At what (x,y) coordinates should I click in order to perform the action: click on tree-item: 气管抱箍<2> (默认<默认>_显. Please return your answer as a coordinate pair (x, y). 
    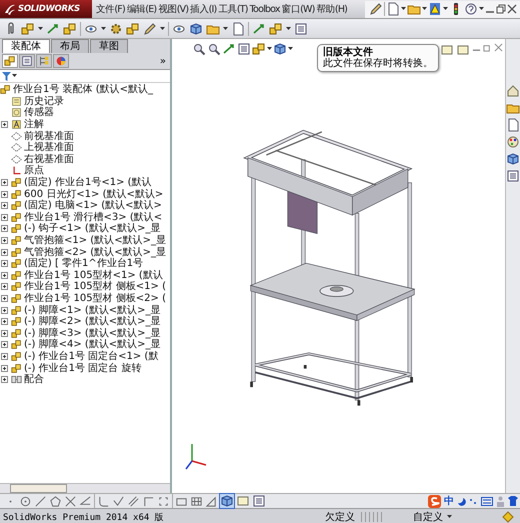
    Looking at the image, I should click on (95, 252).